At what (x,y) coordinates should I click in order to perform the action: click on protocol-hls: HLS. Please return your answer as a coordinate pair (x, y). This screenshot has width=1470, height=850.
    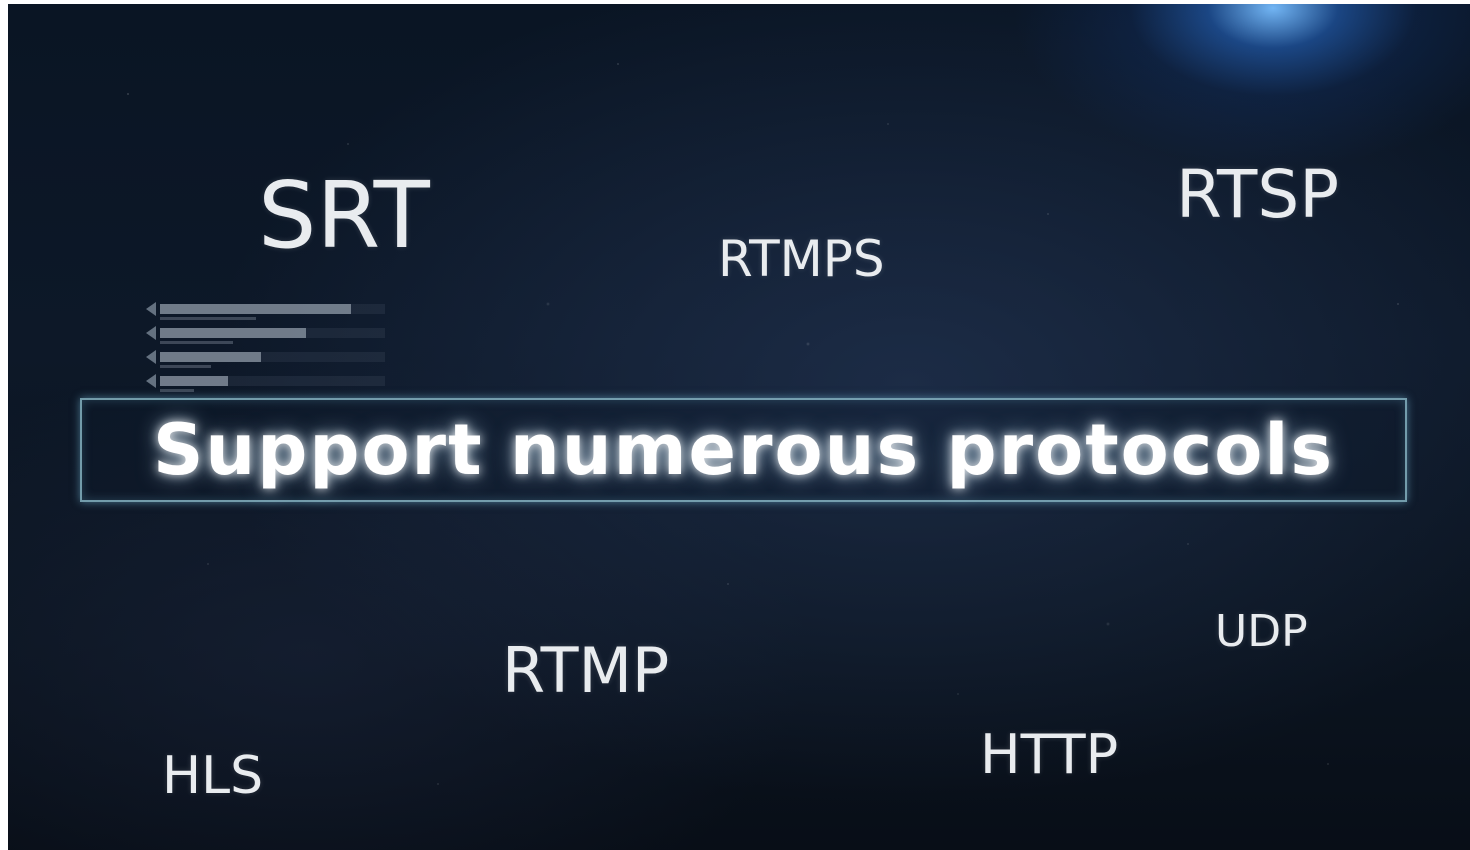
    Looking at the image, I should click on (213, 776).